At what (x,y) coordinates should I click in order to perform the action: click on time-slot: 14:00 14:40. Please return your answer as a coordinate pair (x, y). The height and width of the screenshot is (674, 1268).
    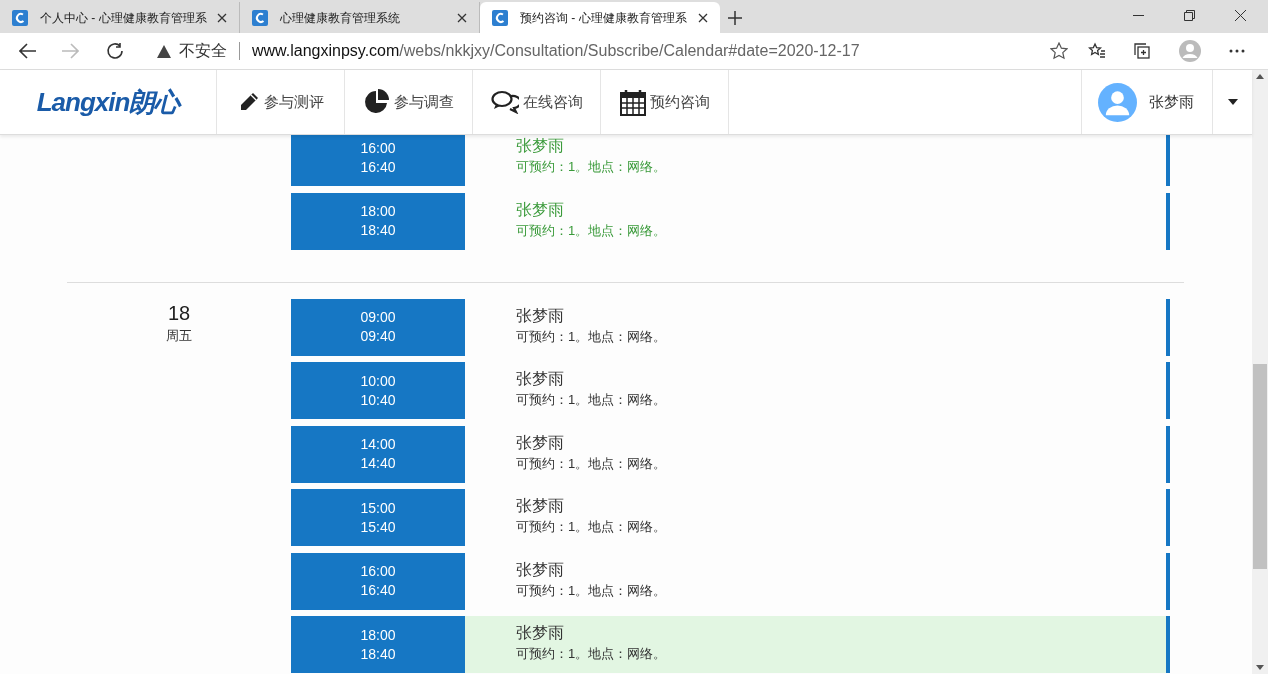
    Looking at the image, I should click on (378, 454).